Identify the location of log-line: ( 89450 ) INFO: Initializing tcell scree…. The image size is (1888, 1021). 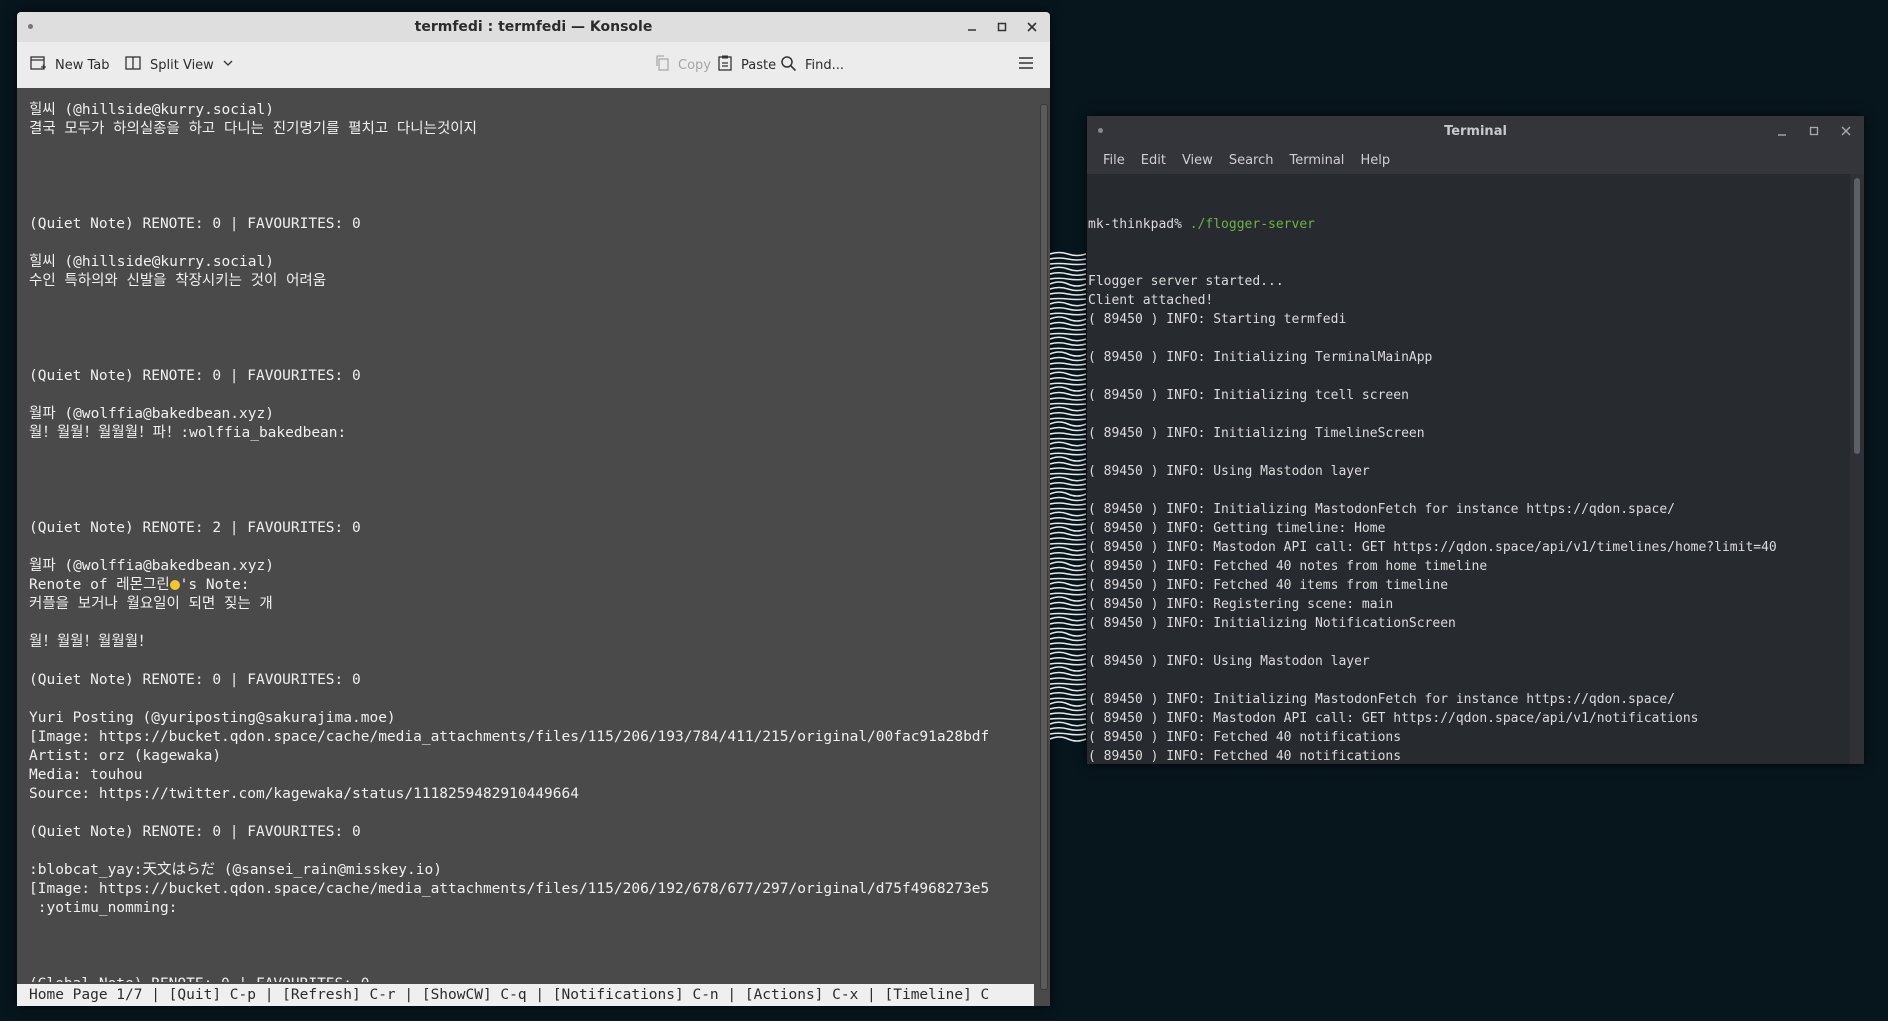
(1248, 395).